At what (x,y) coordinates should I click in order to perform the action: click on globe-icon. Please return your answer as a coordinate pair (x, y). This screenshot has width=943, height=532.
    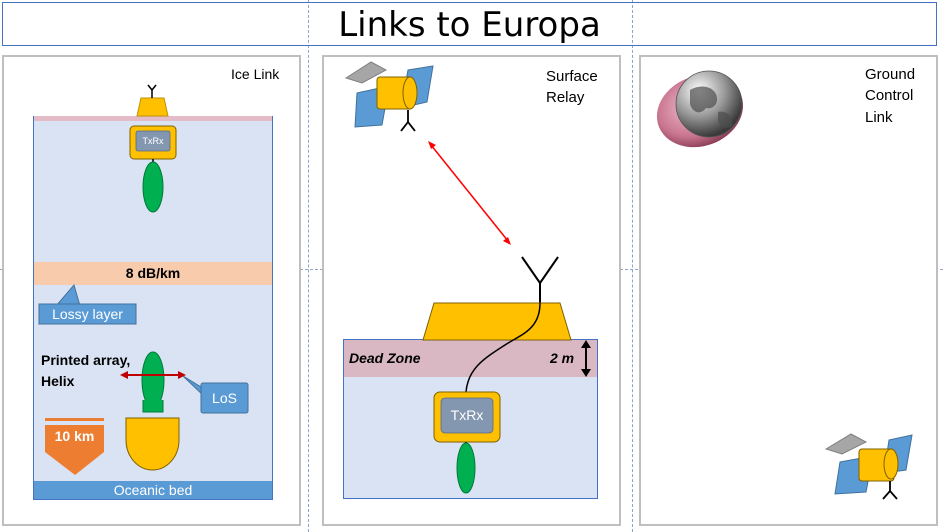
    Looking at the image, I should click on (700, 109).